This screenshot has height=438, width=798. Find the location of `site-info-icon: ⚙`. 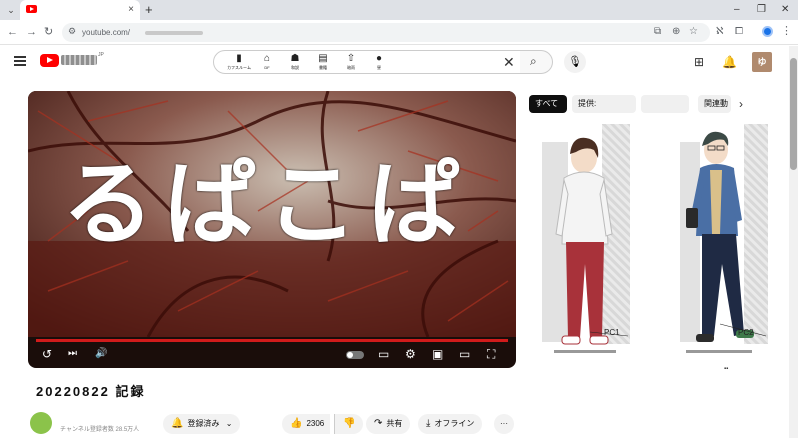

site-info-icon: ⚙ is located at coordinates (72, 31).